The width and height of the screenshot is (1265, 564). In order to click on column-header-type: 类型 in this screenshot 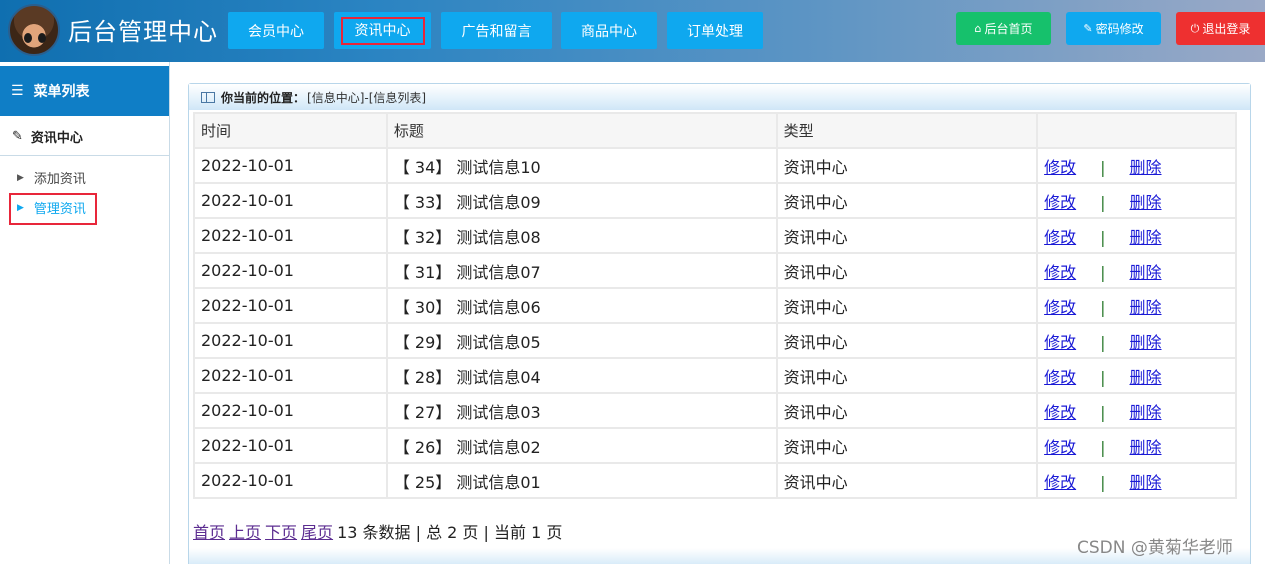, I will do `click(907, 130)`.